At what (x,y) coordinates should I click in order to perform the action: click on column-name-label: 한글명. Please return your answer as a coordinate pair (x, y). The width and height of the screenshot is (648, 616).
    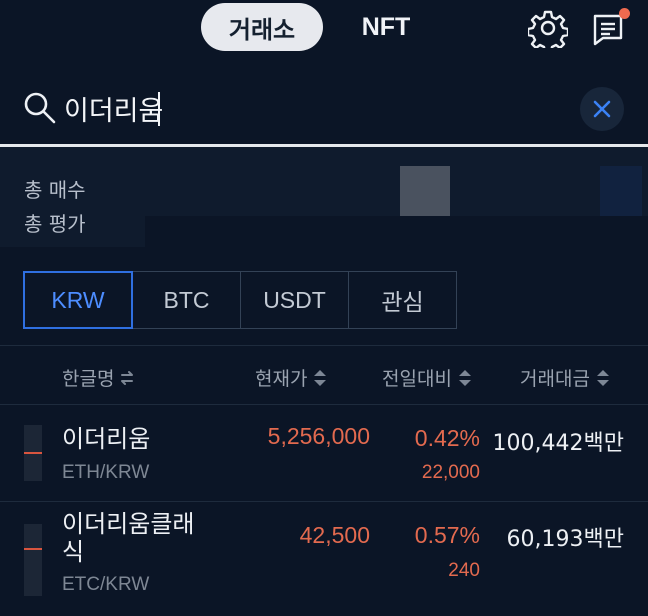
    Looking at the image, I should click on (88, 379).